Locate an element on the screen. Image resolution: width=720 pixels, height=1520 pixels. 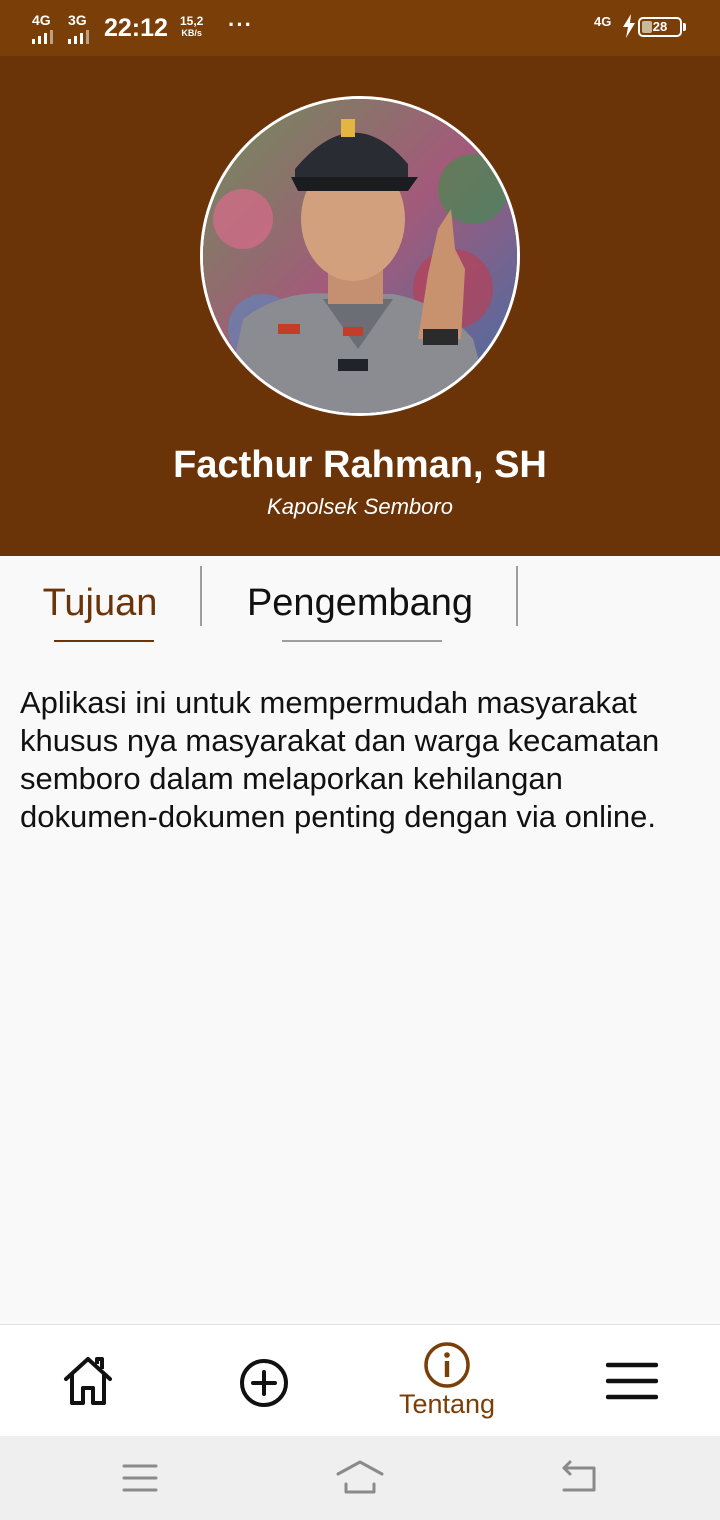
tab-tujuan-label: Tujuan is located at coordinates (100, 603).